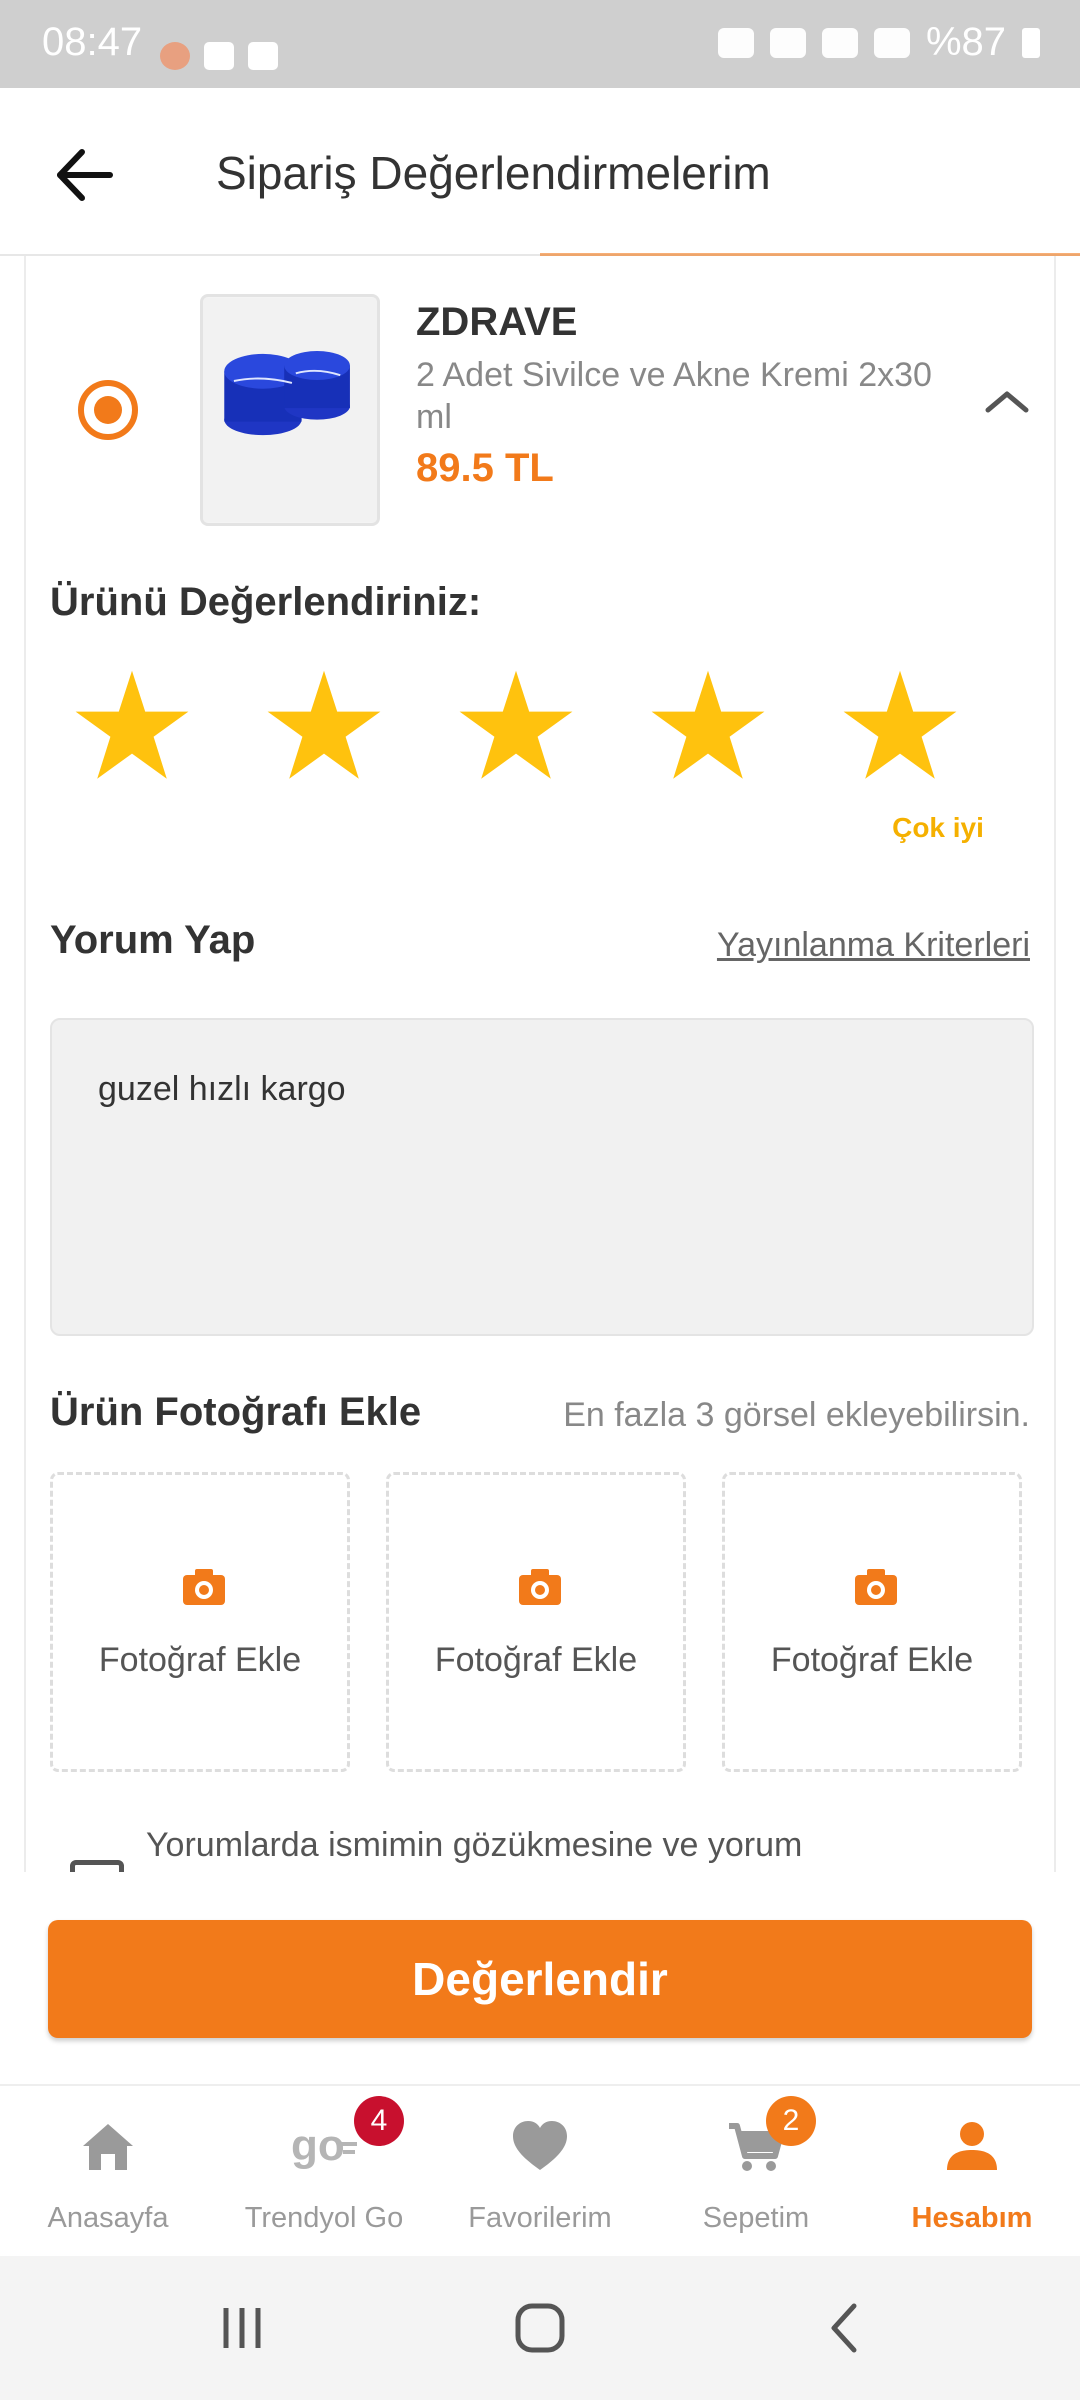  Describe the element at coordinates (200, 1622) in the screenshot. I see `add-photo-slot-1: Fotoğraf Ekle` at that location.